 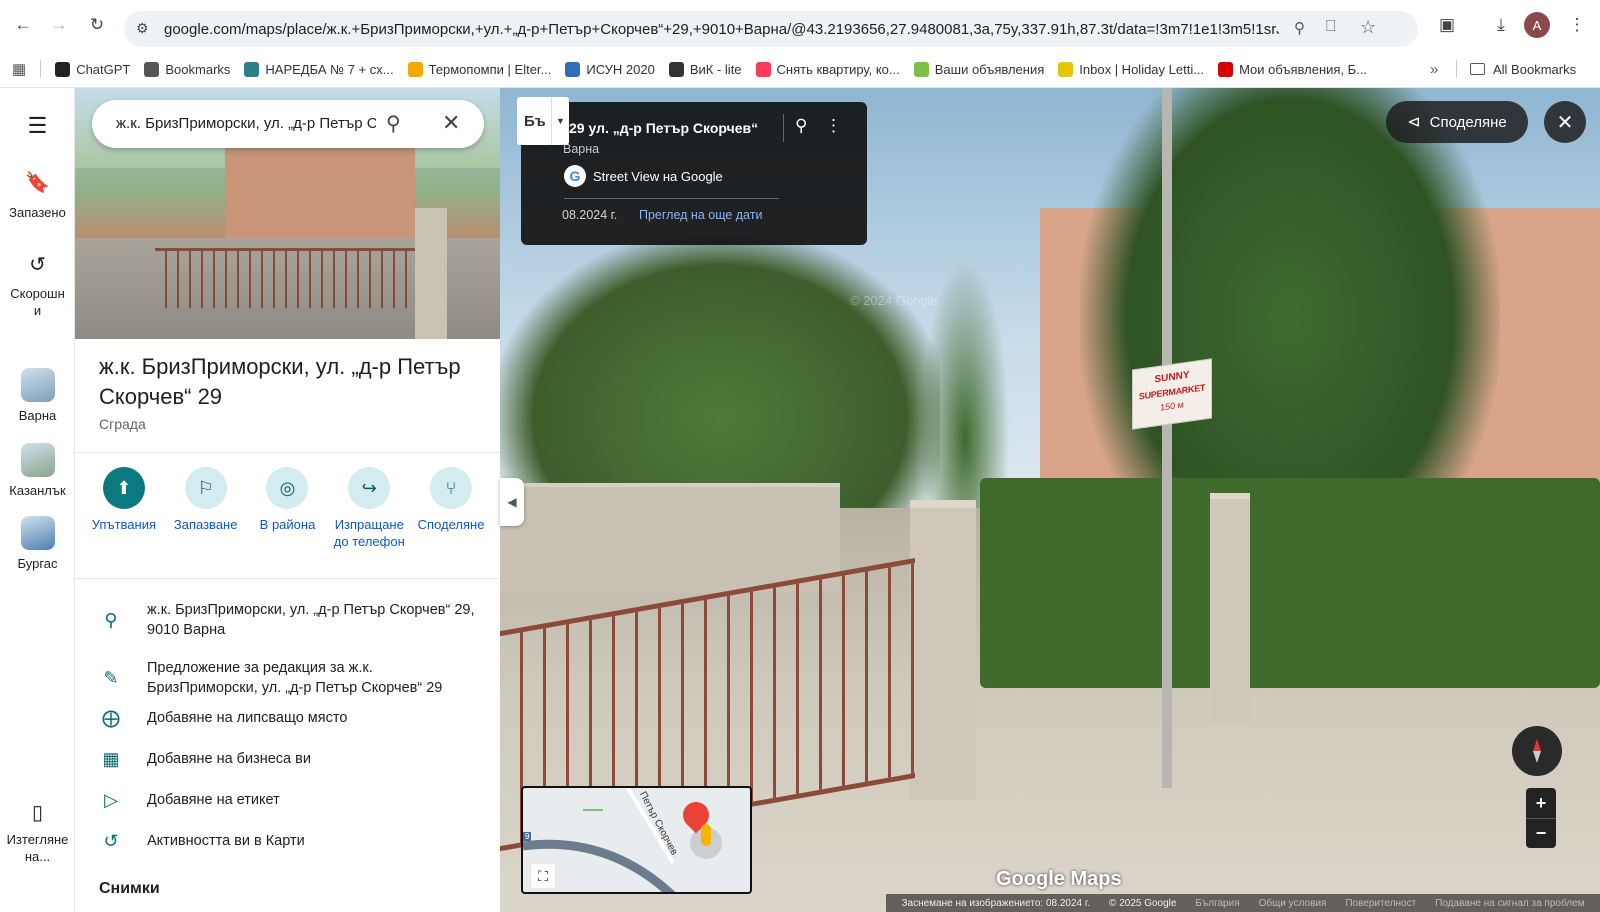 What do you see at coordinates (393, 123) in the screenshot?
I see `search-icon: ⚲` at bounding box center [393, 123].